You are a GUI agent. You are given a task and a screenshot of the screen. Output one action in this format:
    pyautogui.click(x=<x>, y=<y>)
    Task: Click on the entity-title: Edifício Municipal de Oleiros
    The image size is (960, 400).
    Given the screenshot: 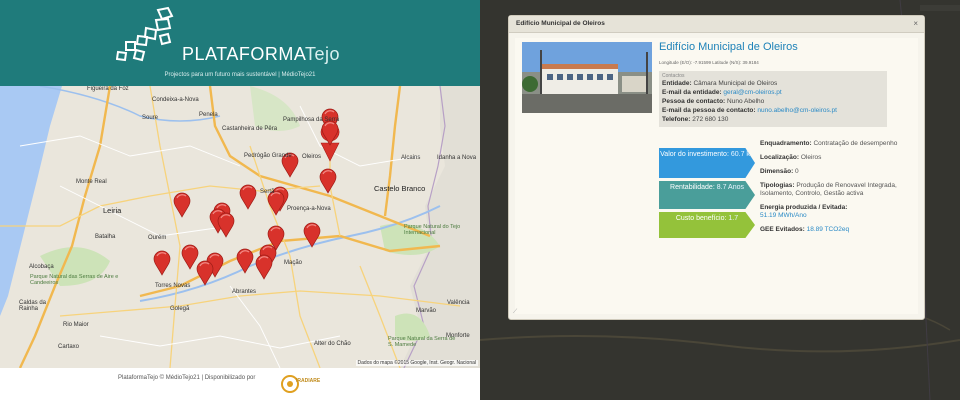 What is the action you would take?
    pyautogui.click(x=728, y=47)
    